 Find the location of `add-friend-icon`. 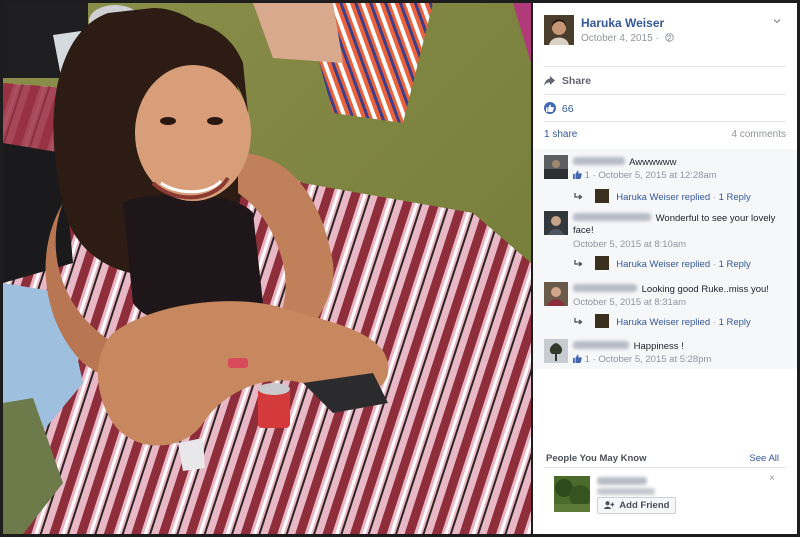

add-friend-icon is located at coordinates (609, 505).